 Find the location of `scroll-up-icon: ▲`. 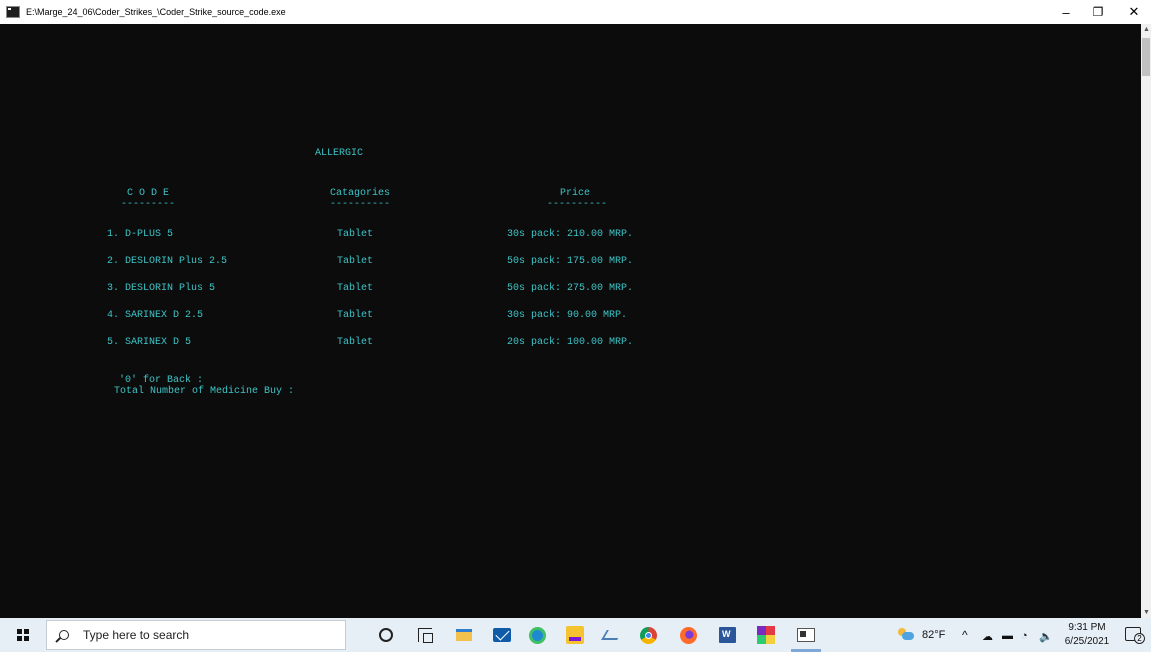

scroll-up-icon: ▲ is located at coordinates (1146, 29).